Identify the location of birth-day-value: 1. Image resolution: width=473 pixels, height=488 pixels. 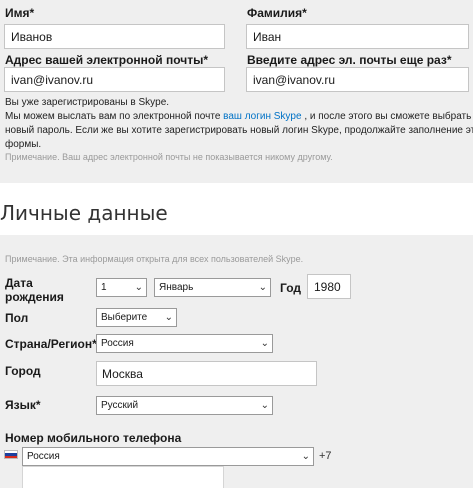
(104, 287).